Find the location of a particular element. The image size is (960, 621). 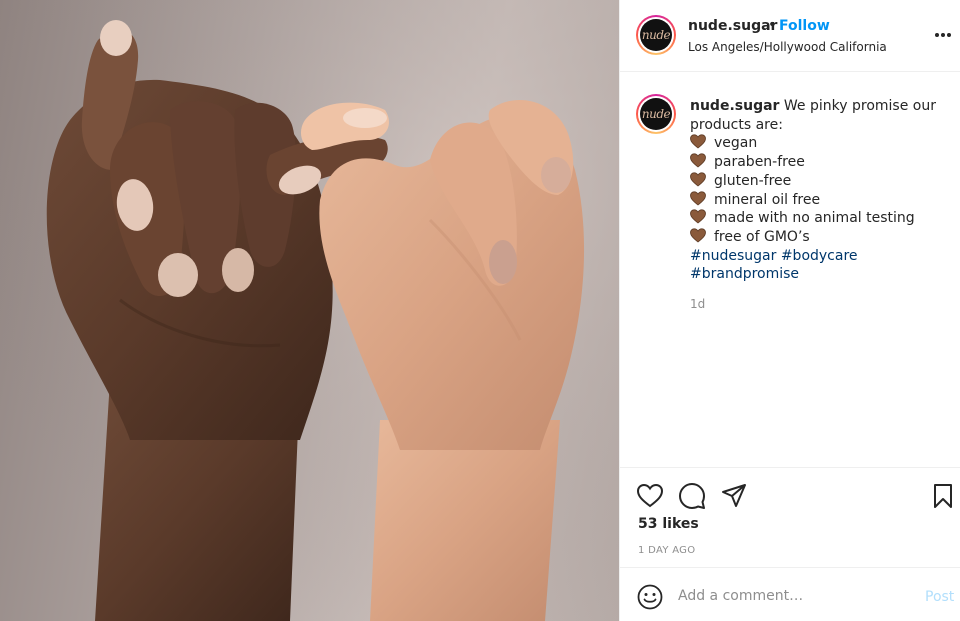

comment-icon is located at coordinates (692, 496).